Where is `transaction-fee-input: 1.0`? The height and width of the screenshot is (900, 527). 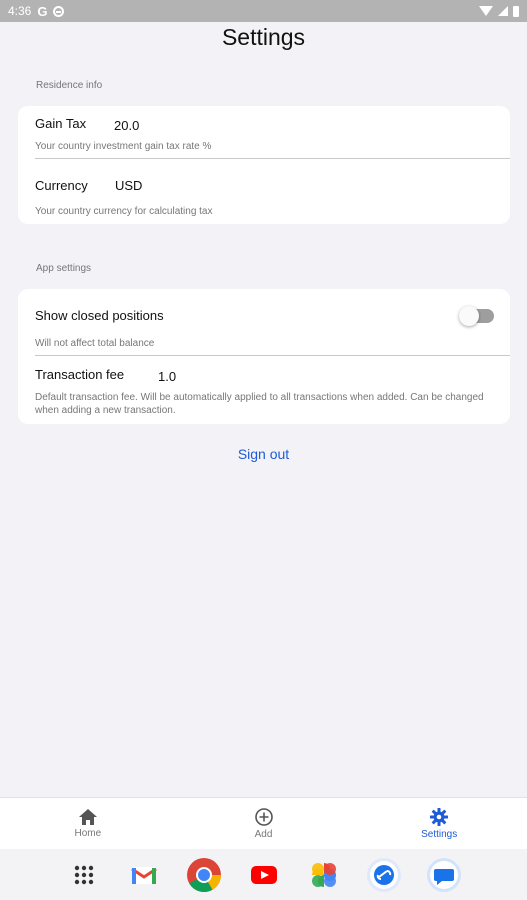 transaction-fee-input: 1.0 is located at coordinates (218, 376).